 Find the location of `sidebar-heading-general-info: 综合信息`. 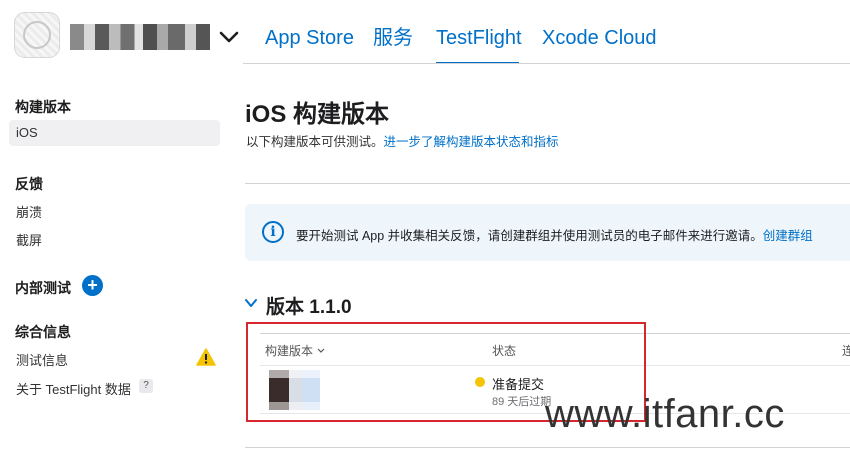

sidebar-heading-general-info: 综合信息 is located at coordinates (43, 332).